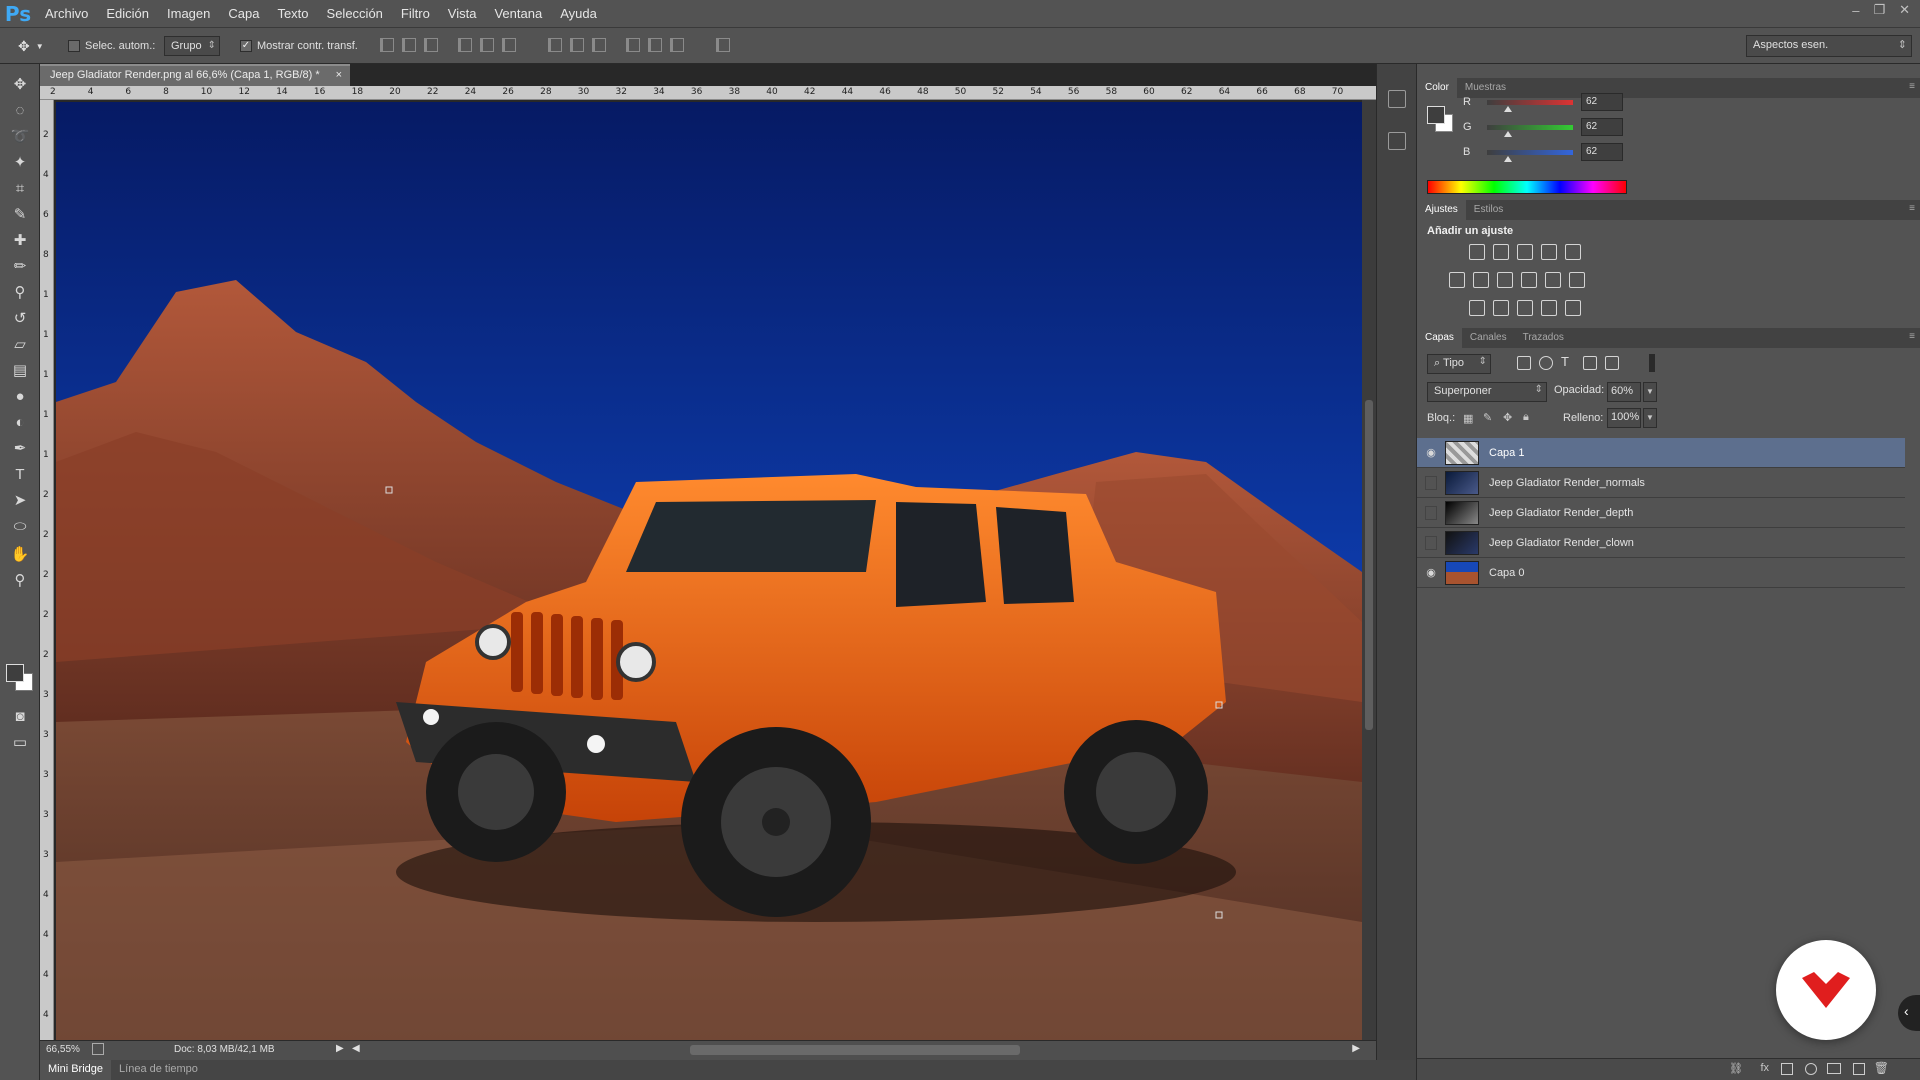 This screenshot has height=1080, width=1920. I want to click on path-selection-tool-icon: ➤, so click(20, 500).